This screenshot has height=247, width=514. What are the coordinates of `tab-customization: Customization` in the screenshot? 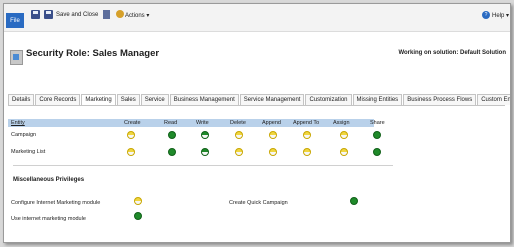 It's located at (328, 99).